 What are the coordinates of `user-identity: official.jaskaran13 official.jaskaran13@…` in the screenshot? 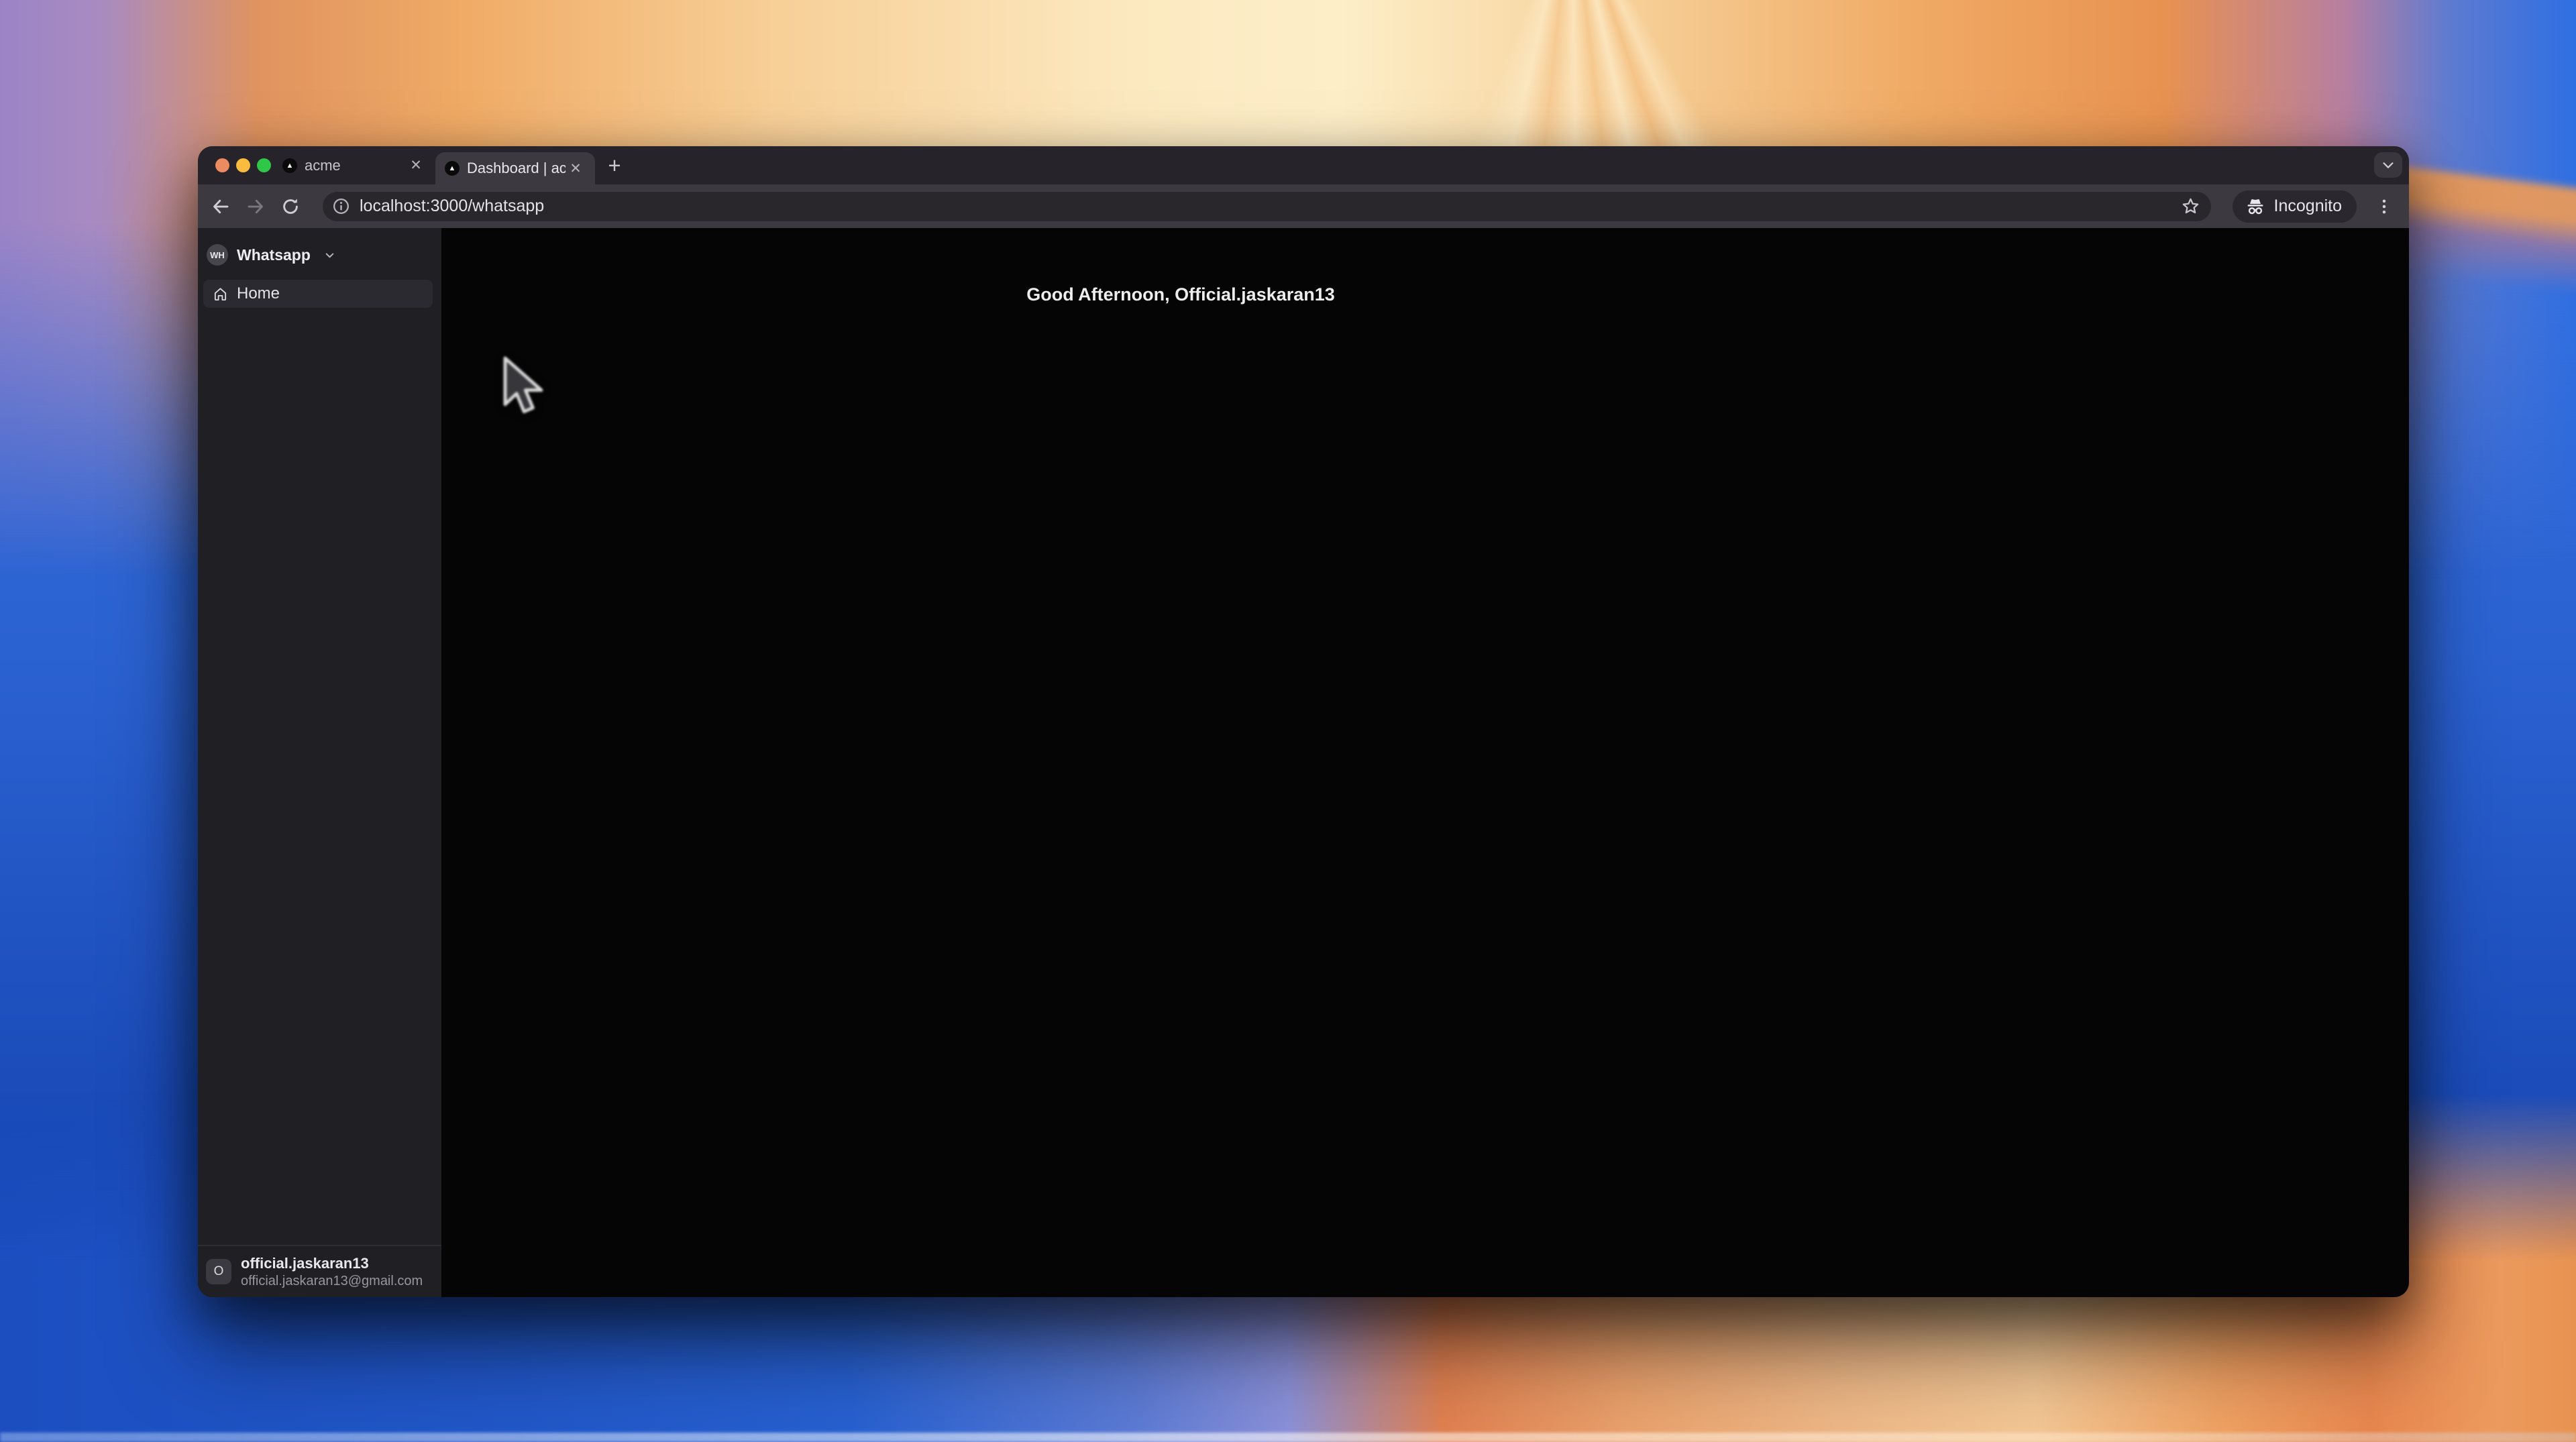 It's located at (332, 1271).